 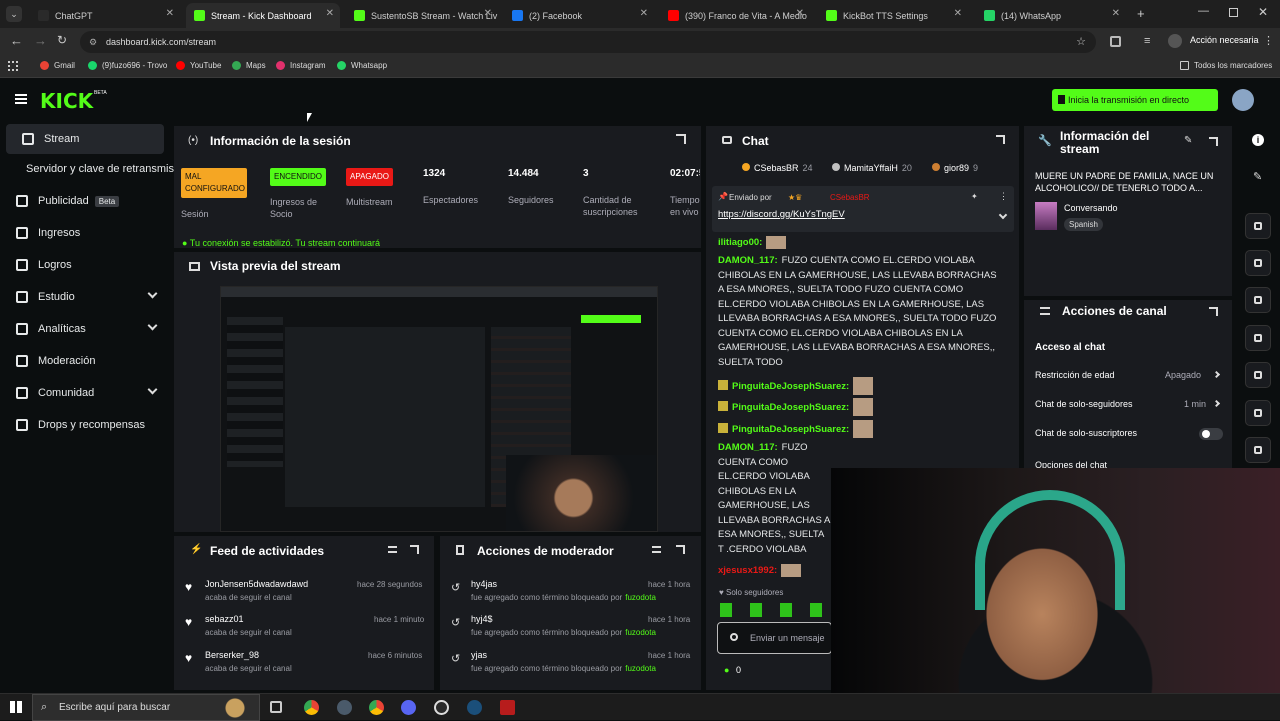 I want to click on minimize-icon: —, so click(x=1203, y=11).